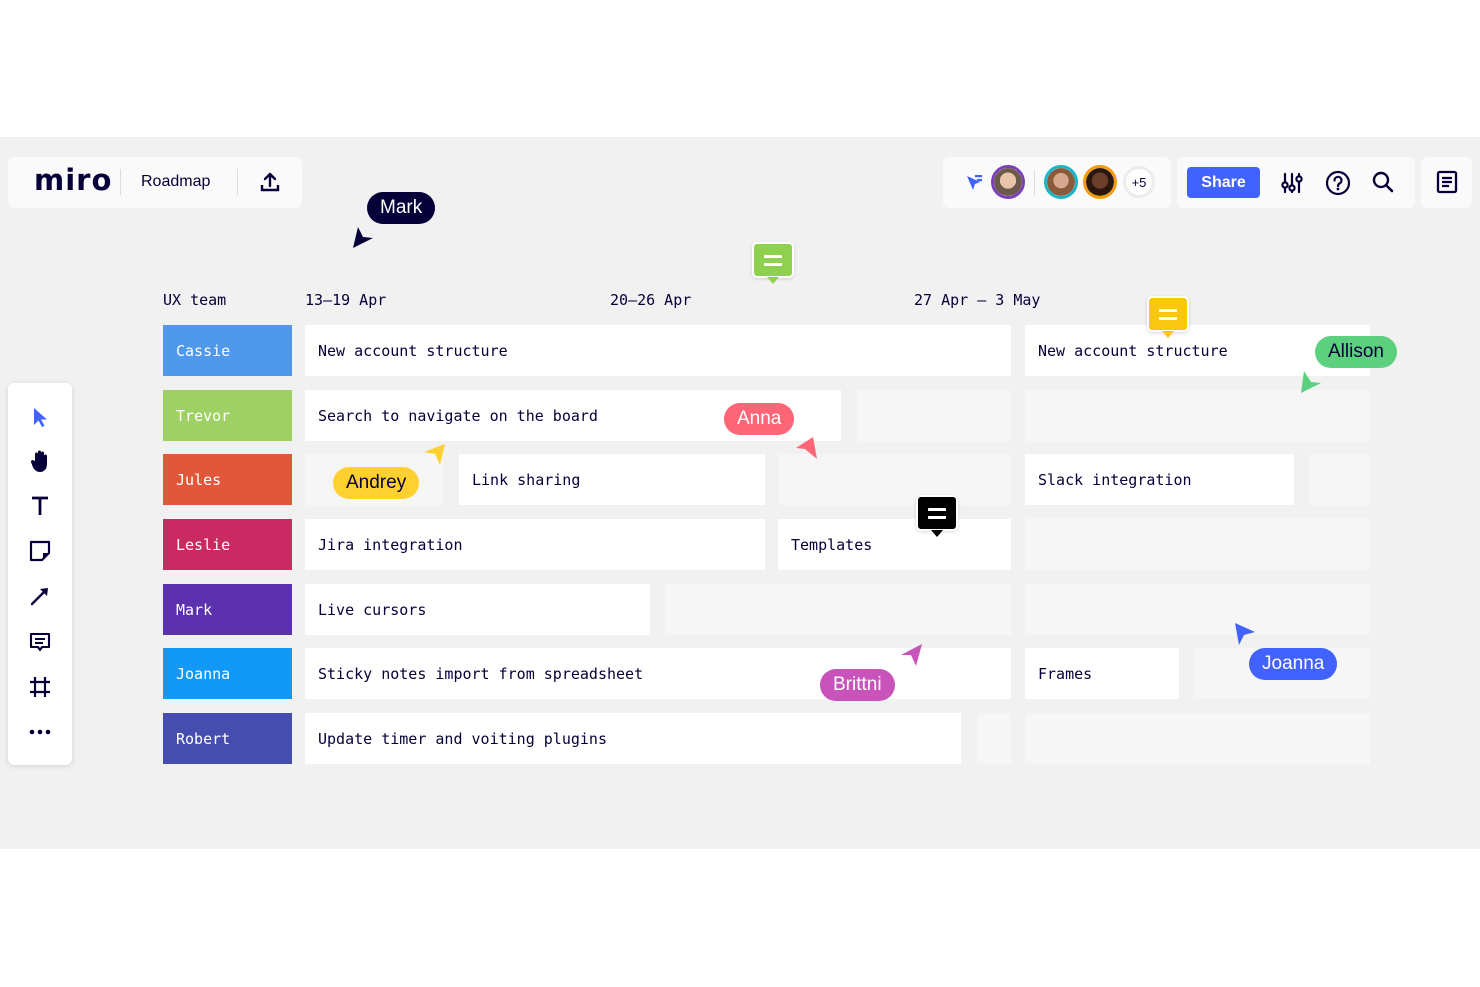  Describe the element at coordinates (227, 609) in the screenshot. I see `person-label: Mark` at that location.